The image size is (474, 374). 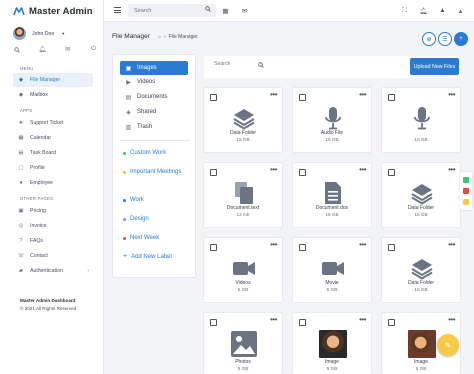 I want to click on sidebar-item-faqs: ? FAQs, so click(x=53, y=241).